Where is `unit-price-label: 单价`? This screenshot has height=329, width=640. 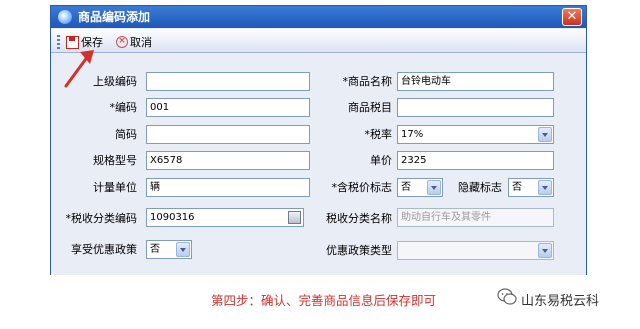
unit-price-label: 单价 is located at coordinates (381, 160).